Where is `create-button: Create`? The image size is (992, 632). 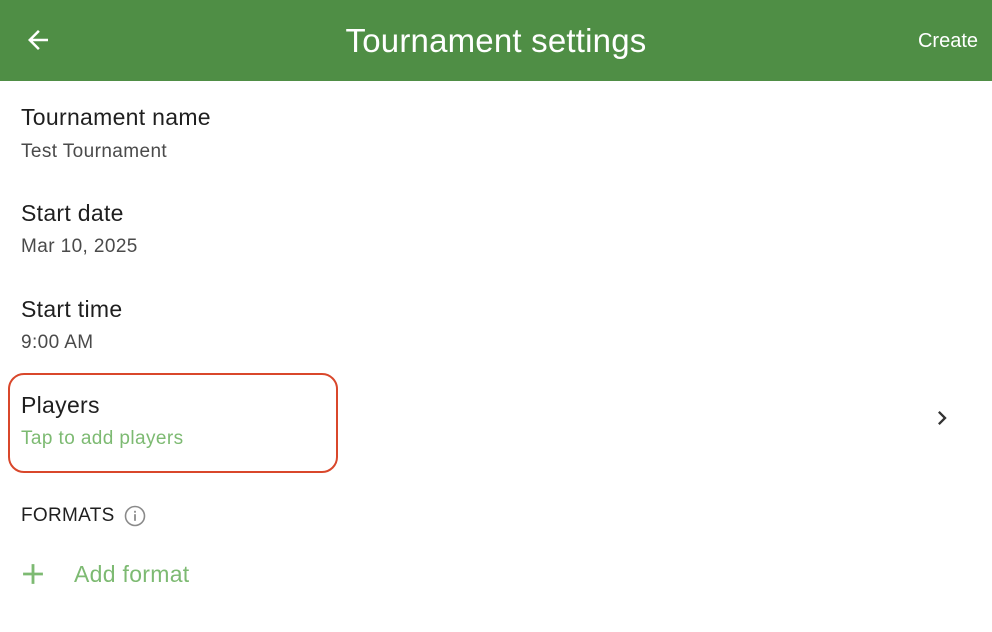
create-button: Create is located at coordinates (944, 41).